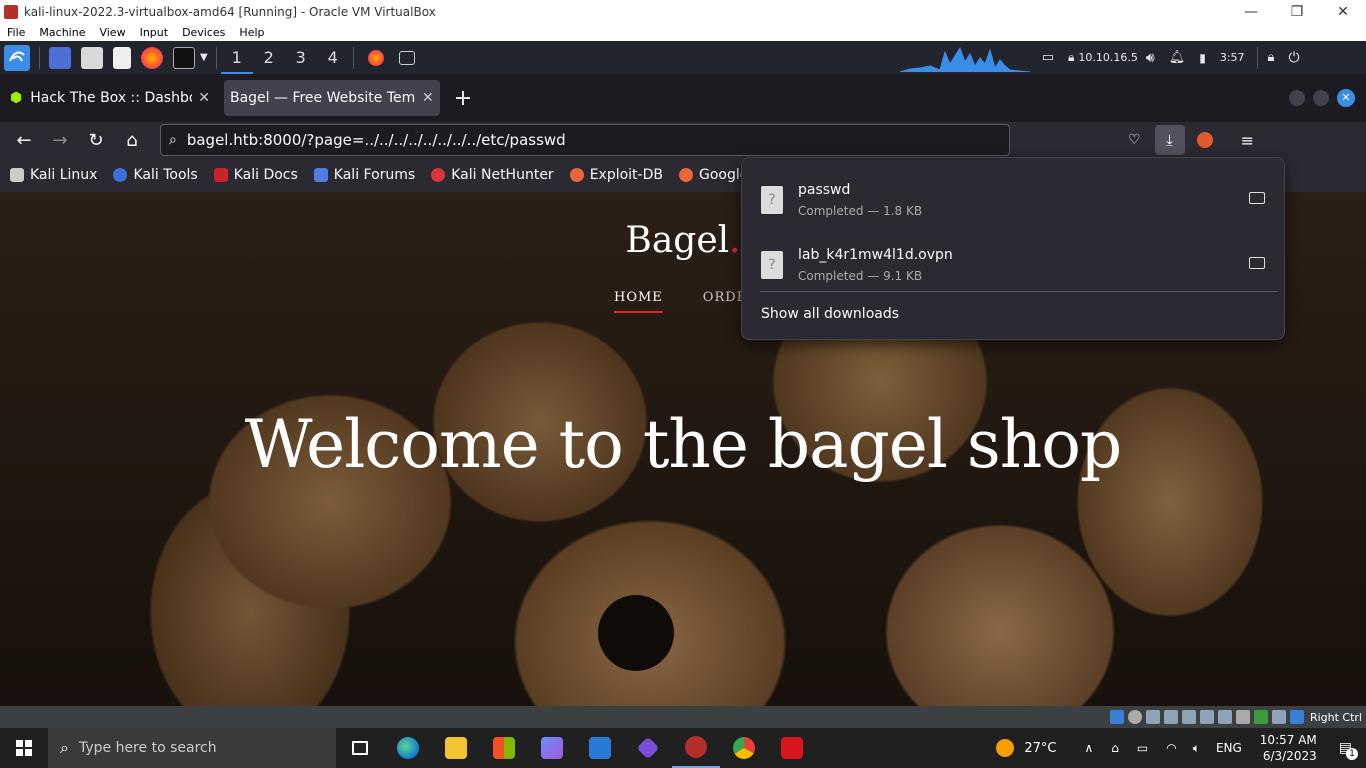  I want to click on copilot-icon, so click(552, 748).